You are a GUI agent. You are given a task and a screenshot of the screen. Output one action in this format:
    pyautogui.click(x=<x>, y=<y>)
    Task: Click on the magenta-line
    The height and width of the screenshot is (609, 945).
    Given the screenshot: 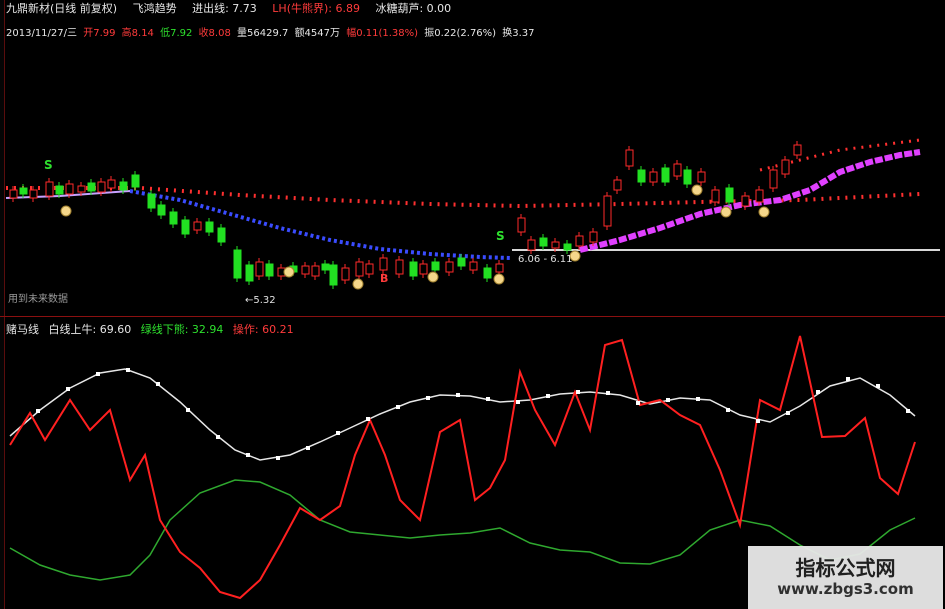 What is the action you would take?
    pyautogui.click(x=750, y=201)
    